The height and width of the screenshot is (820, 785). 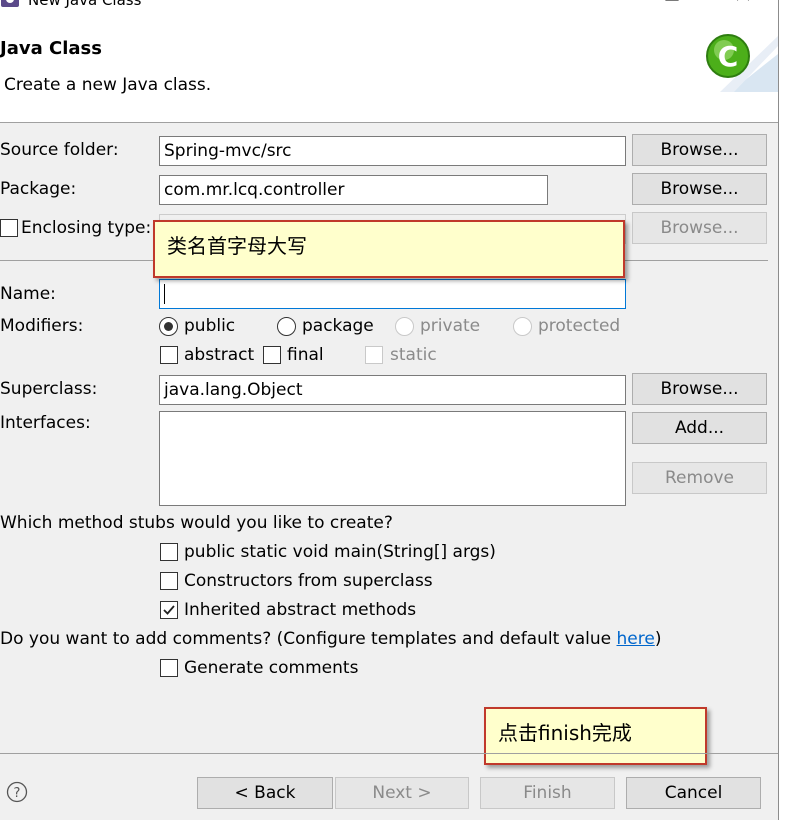 I want to click on interfaces-label: Interfaces:, so click(x=45, y=423).